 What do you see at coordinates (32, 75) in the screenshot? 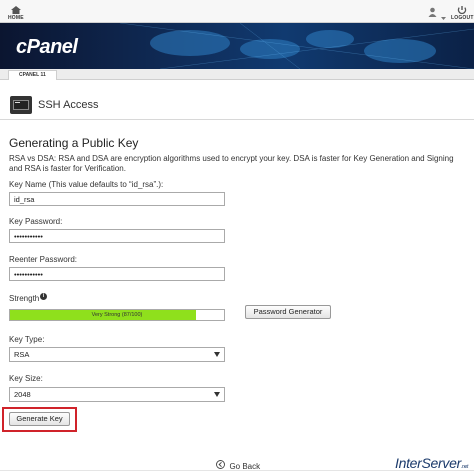
I see `tab-cpanel-11: CPANEL 11` at bounding box center [32, 75].